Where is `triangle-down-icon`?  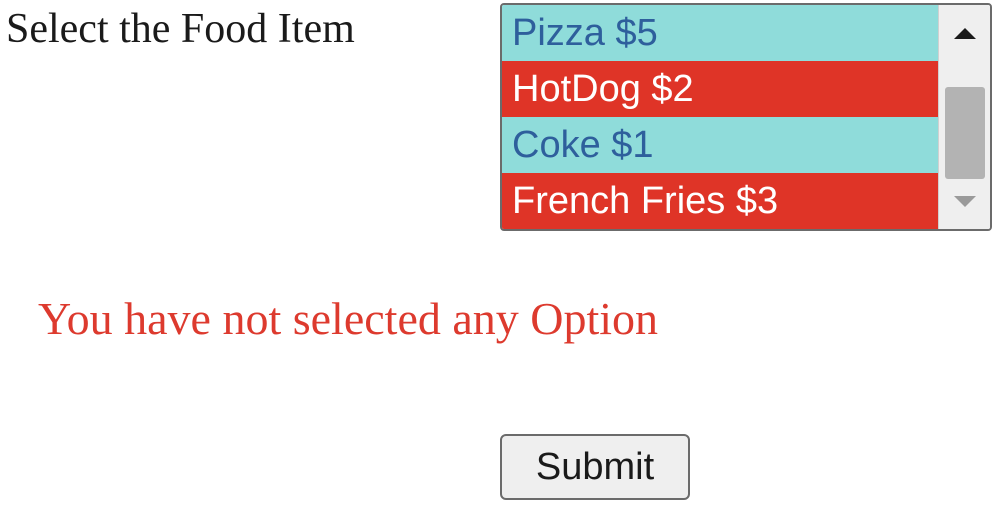
triangle-down-icon is located at coordinates (964, 201).